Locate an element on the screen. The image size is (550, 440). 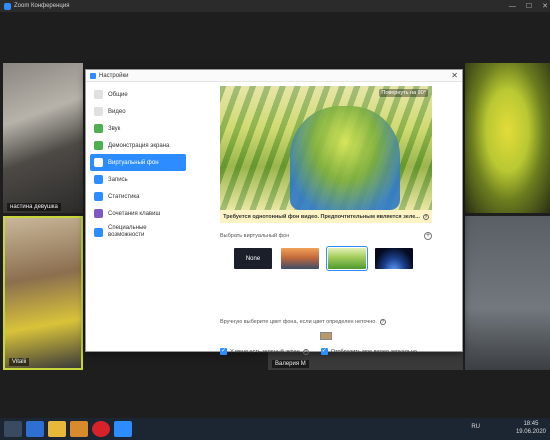
label-line-1: Специальные is located at coordinates (127, 228).